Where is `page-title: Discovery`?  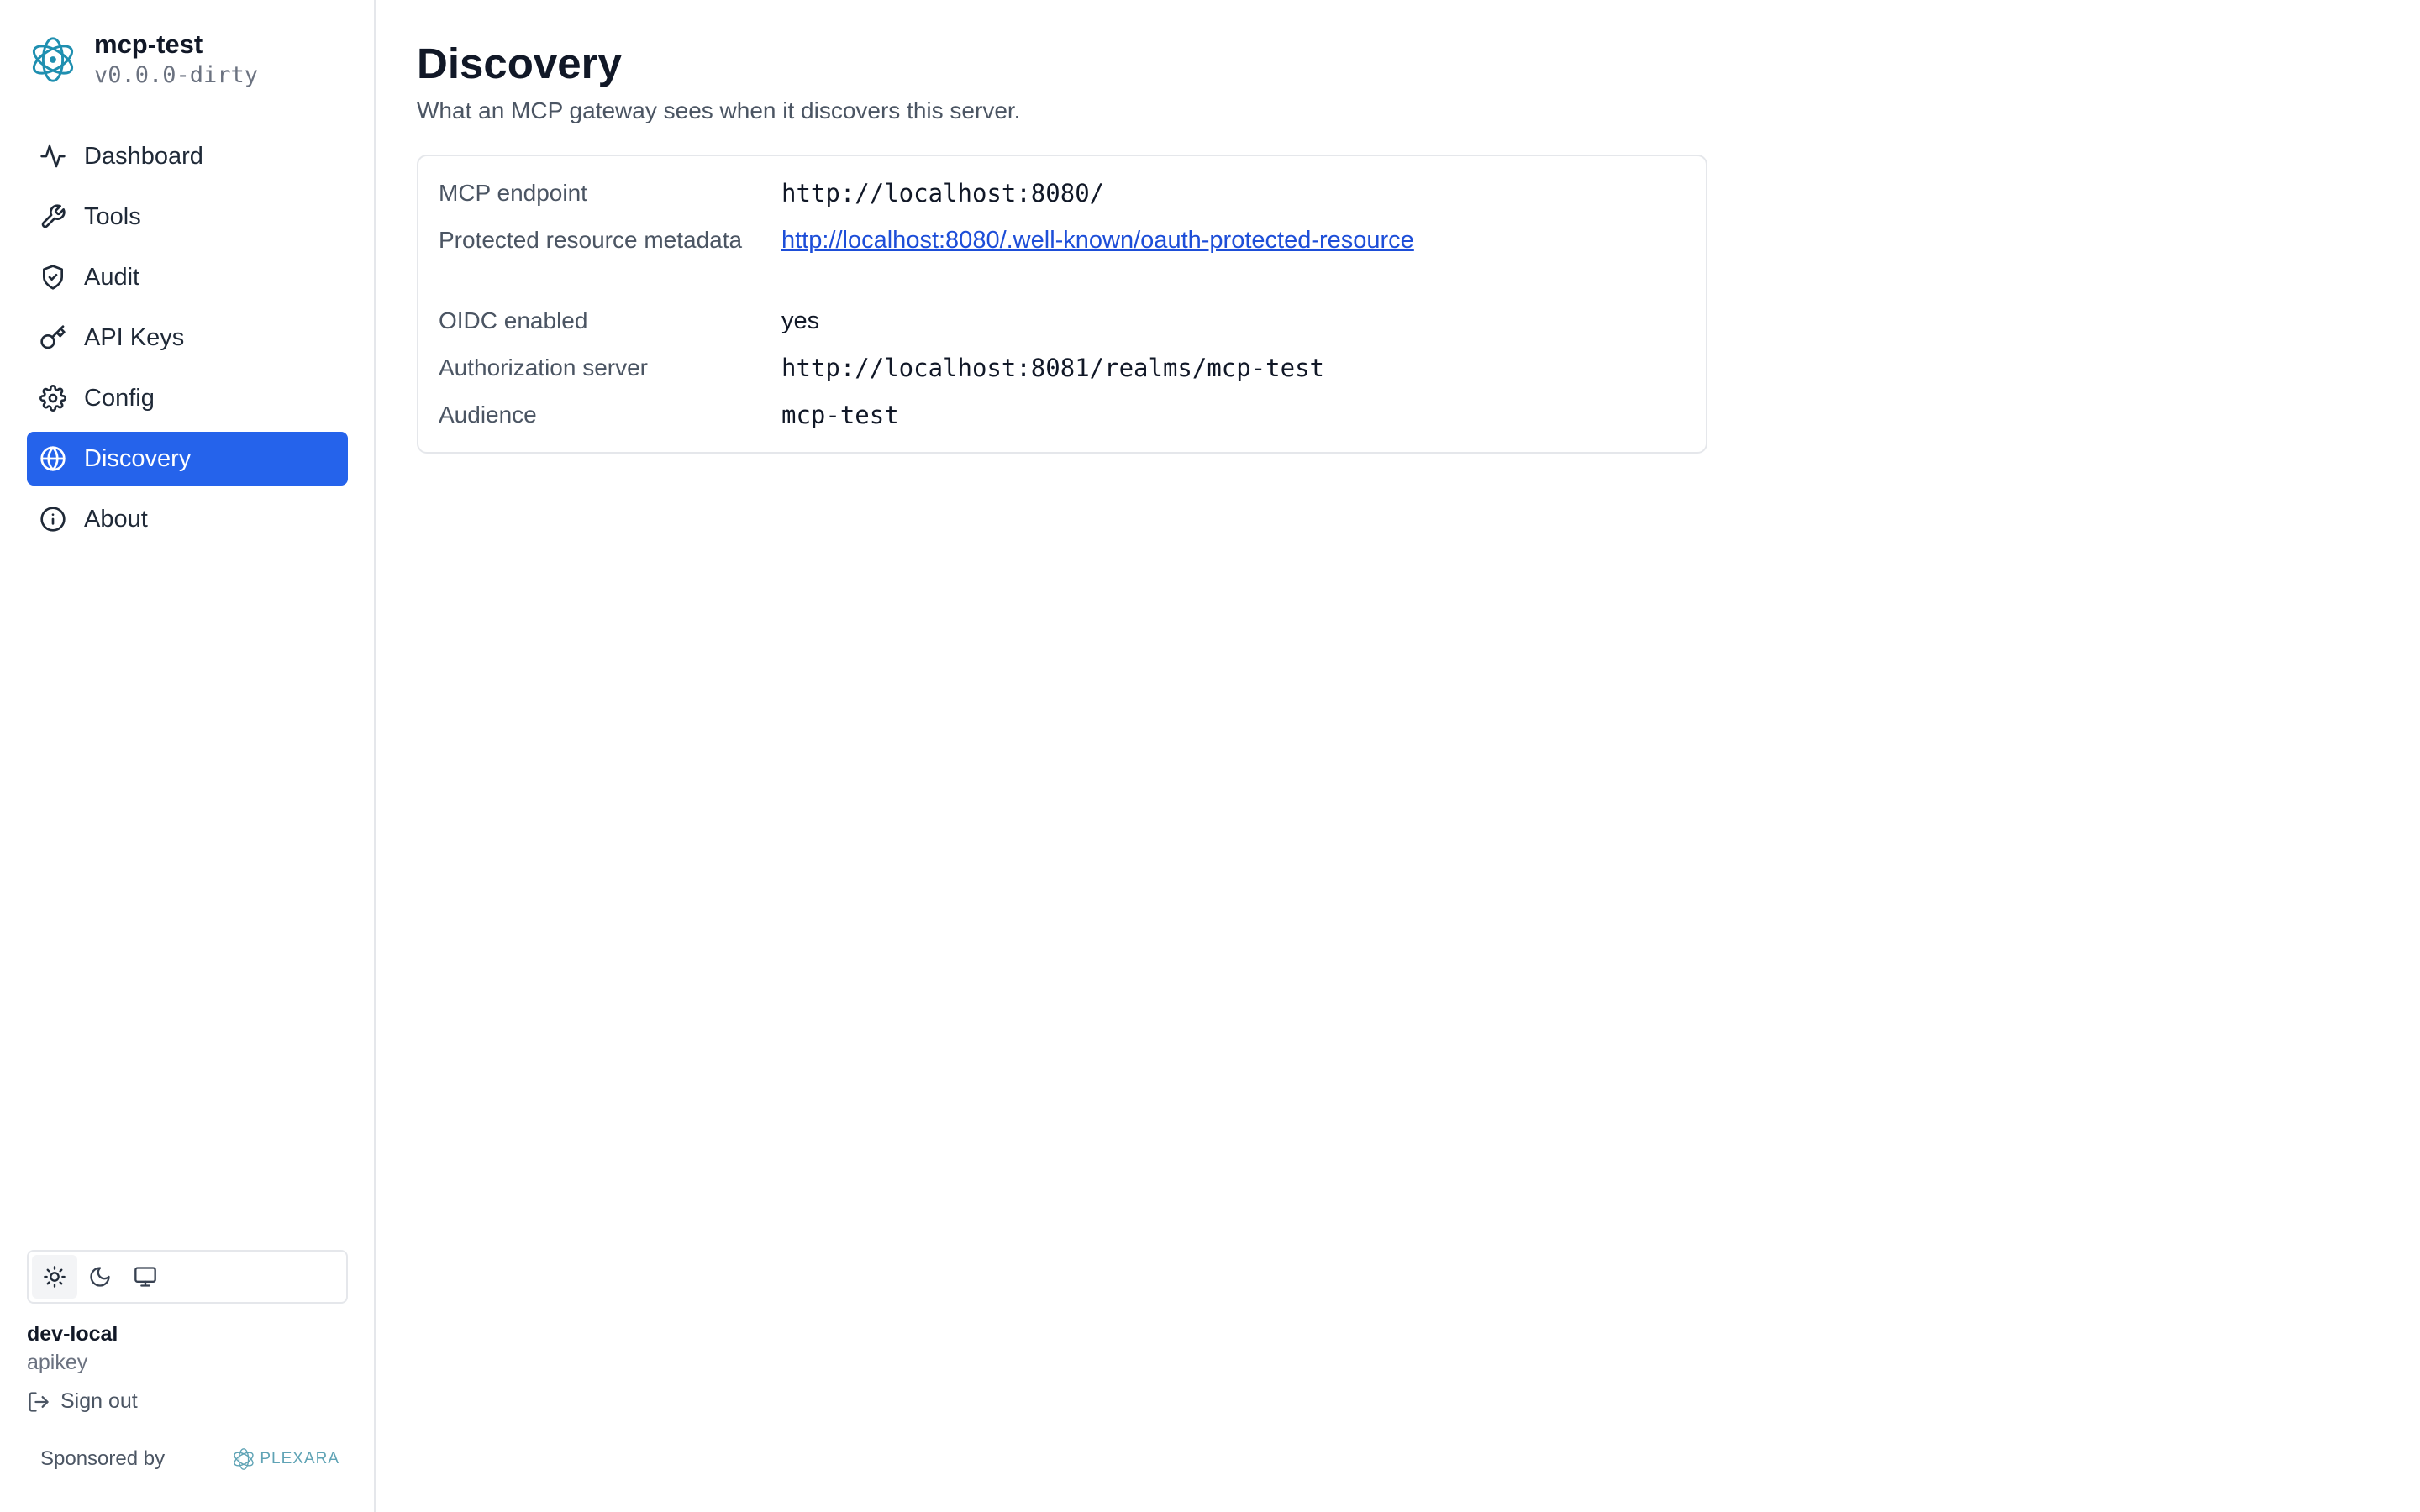 page-title: Discovery is located at coordinates (519, 63).